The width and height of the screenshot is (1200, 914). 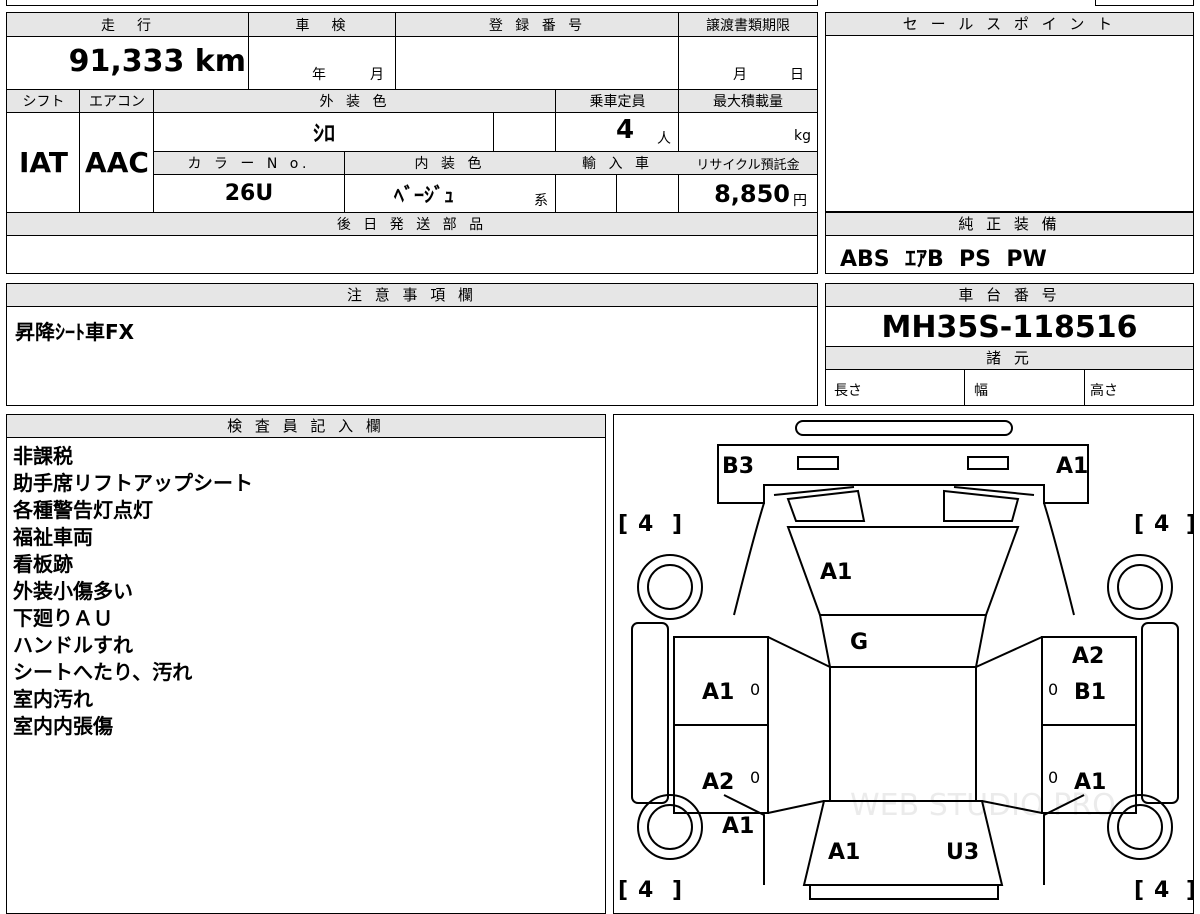 I want to click on mark-hood: A1, so click(x=844, y=852).